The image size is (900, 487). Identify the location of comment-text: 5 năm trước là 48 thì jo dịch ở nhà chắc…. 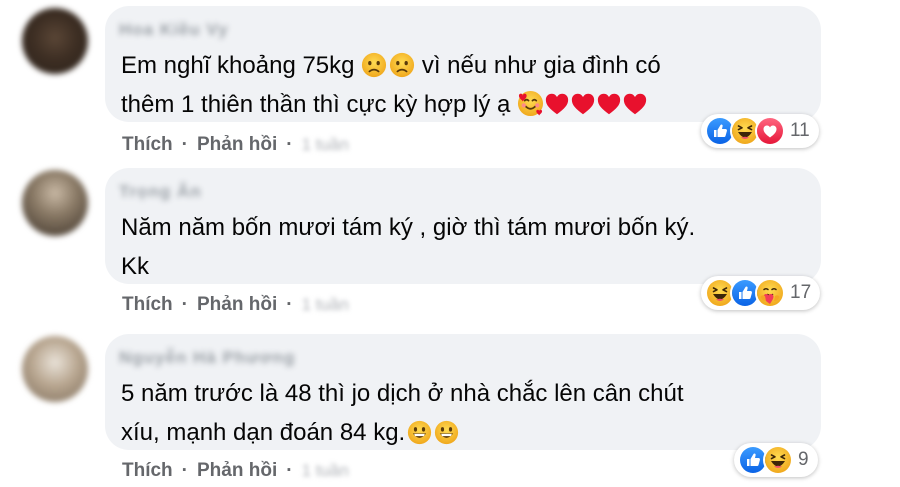
(402, 413).